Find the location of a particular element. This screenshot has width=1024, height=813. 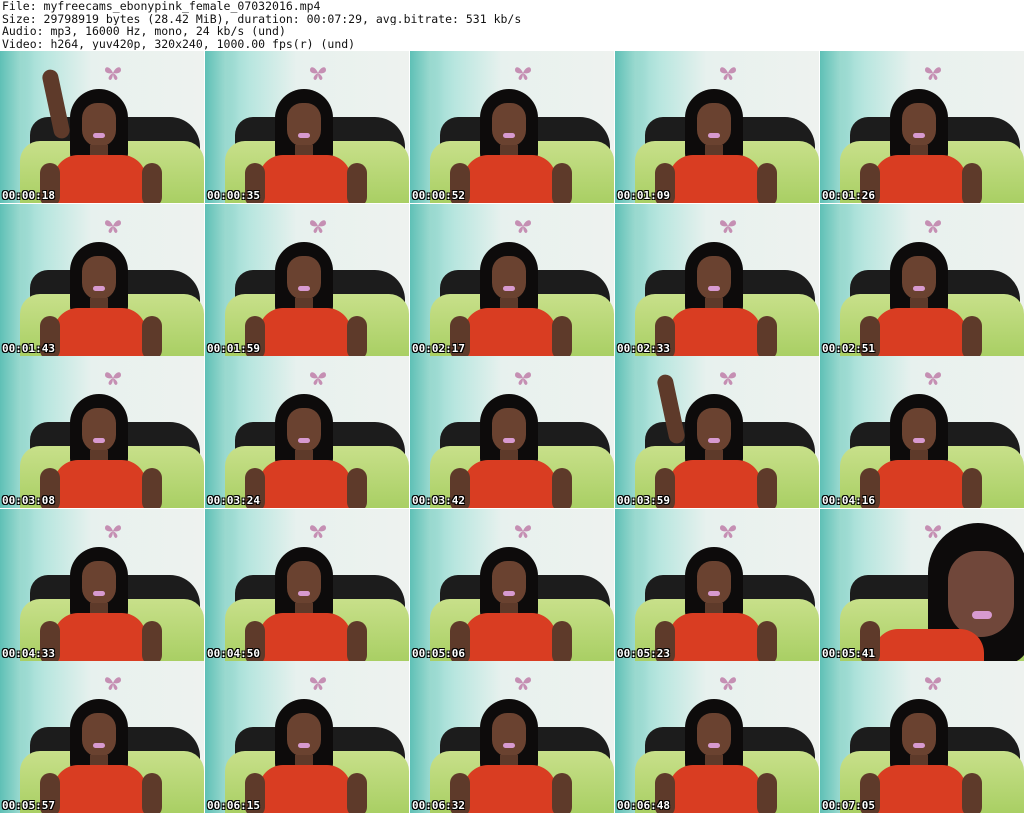

video-thumbnail: 00:03:59 is located at coordinates (717, 432).